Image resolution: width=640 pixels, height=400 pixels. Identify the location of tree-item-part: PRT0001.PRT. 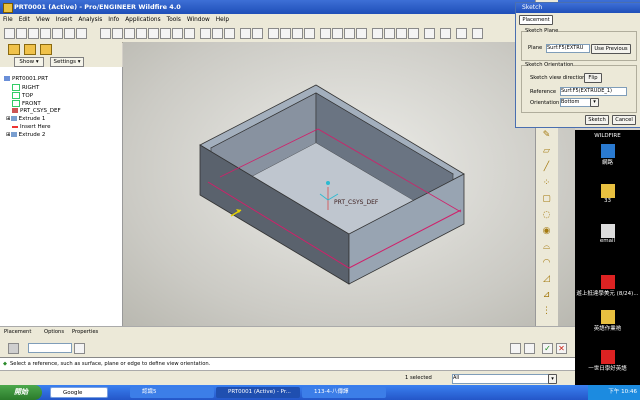
(26, 79).